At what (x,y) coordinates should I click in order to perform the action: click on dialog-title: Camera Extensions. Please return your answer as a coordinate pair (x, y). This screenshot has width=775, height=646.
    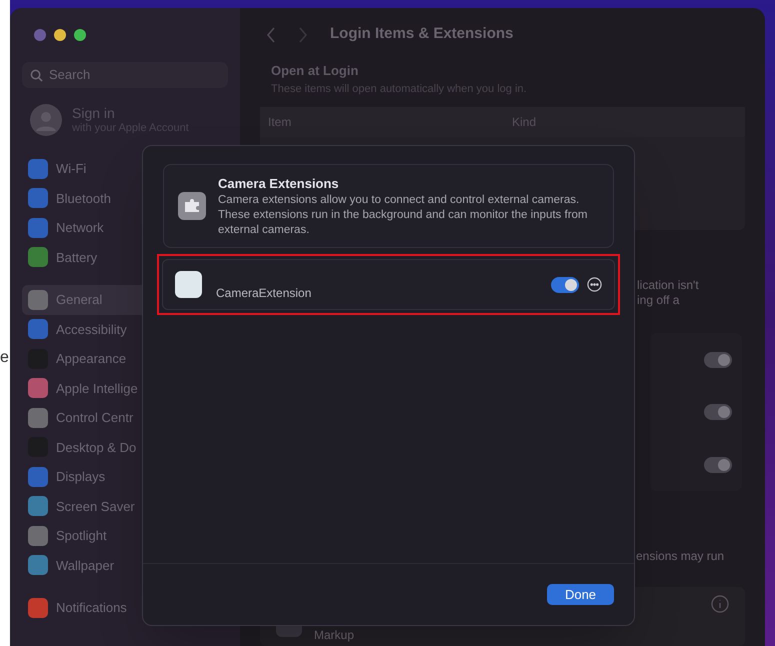
    Looking at the image, I should click on (279, 183).